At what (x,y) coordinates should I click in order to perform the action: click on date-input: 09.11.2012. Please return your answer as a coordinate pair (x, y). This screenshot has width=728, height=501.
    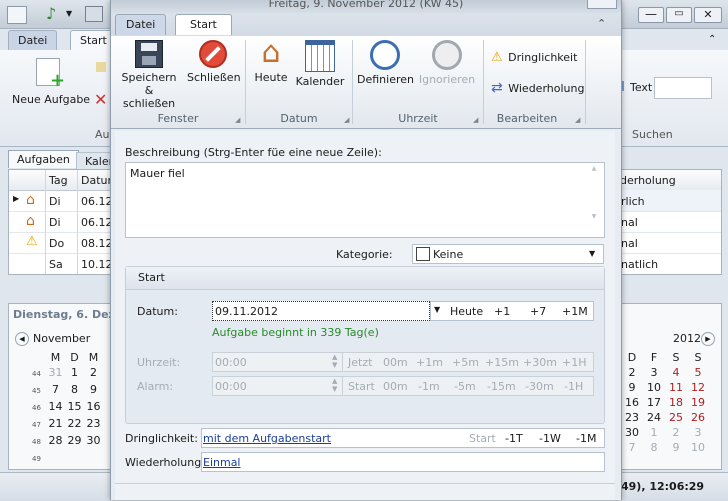
    Looking at the image, I should click on (321, 311).